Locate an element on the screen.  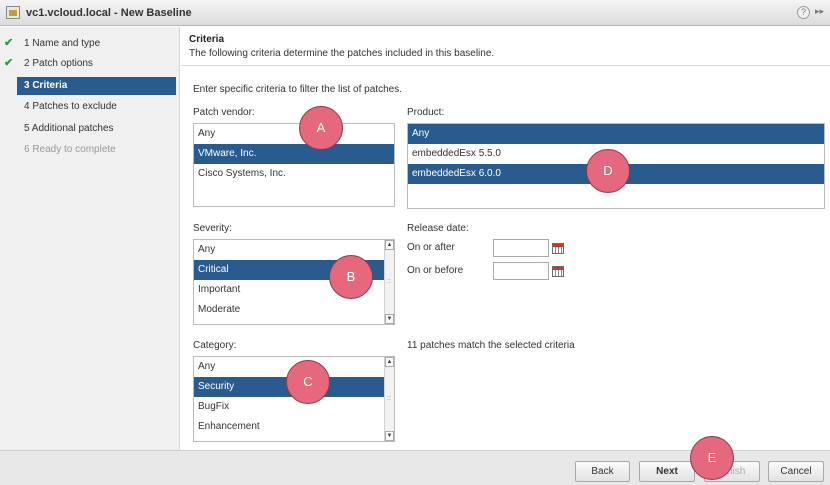
step-patches-to-exclude: 4 Patches to exclude is located at coordinates (90, 107).